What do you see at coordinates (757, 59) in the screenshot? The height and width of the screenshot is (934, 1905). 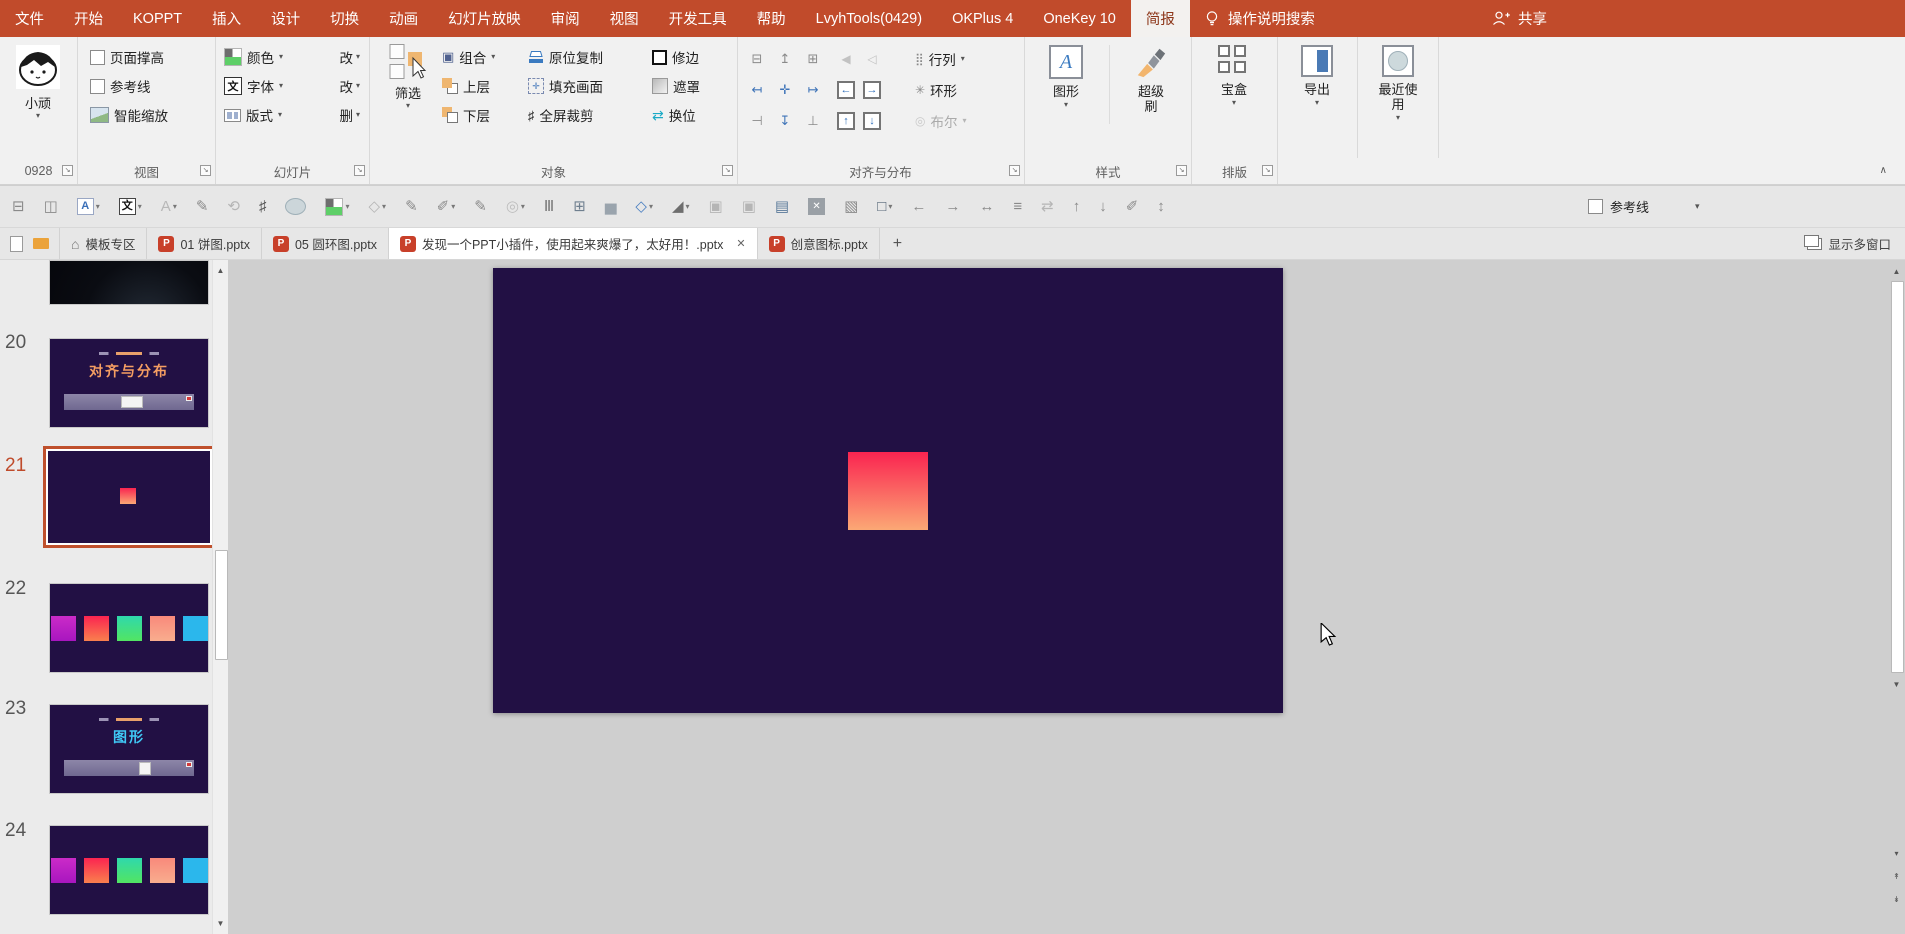 I see `align-center-v-icon: ⊟` at bounding box center [757, 59].